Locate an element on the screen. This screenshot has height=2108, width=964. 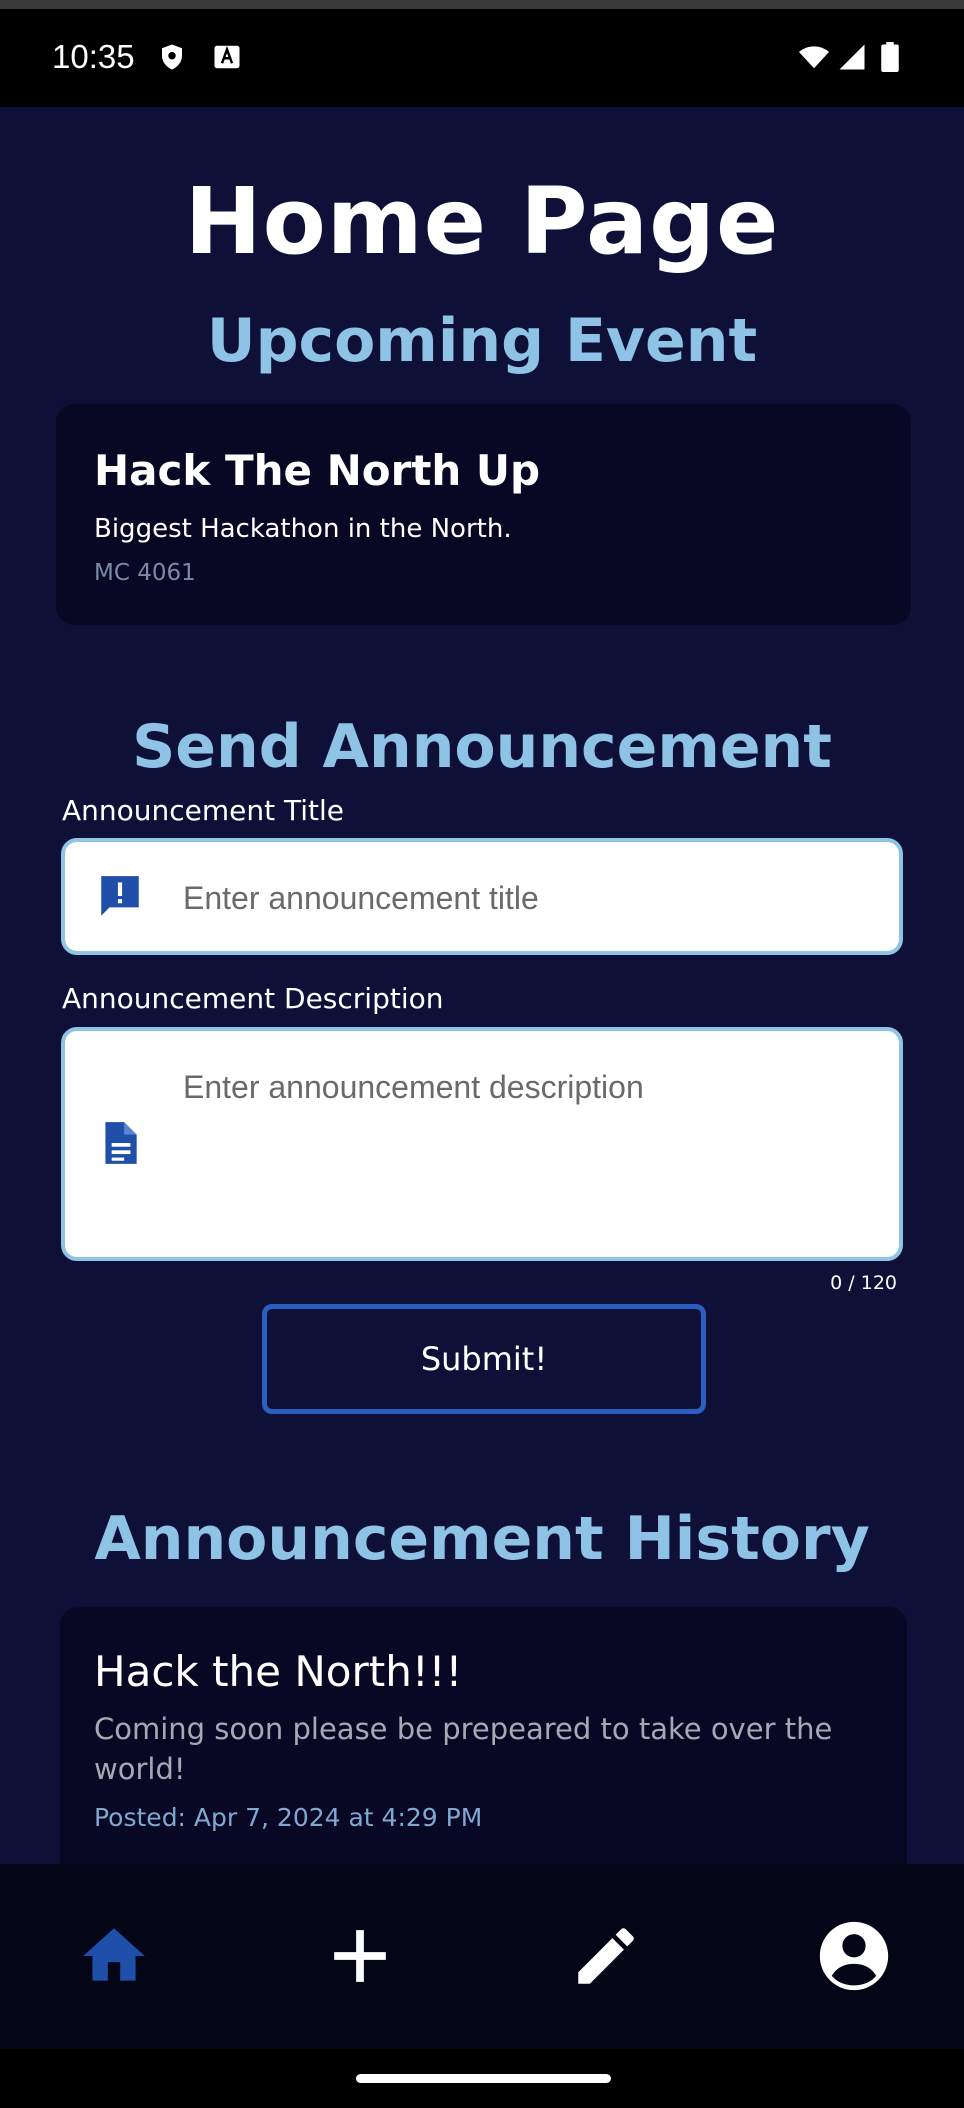
announcement-description-input is located at coordinates (531, 1147).